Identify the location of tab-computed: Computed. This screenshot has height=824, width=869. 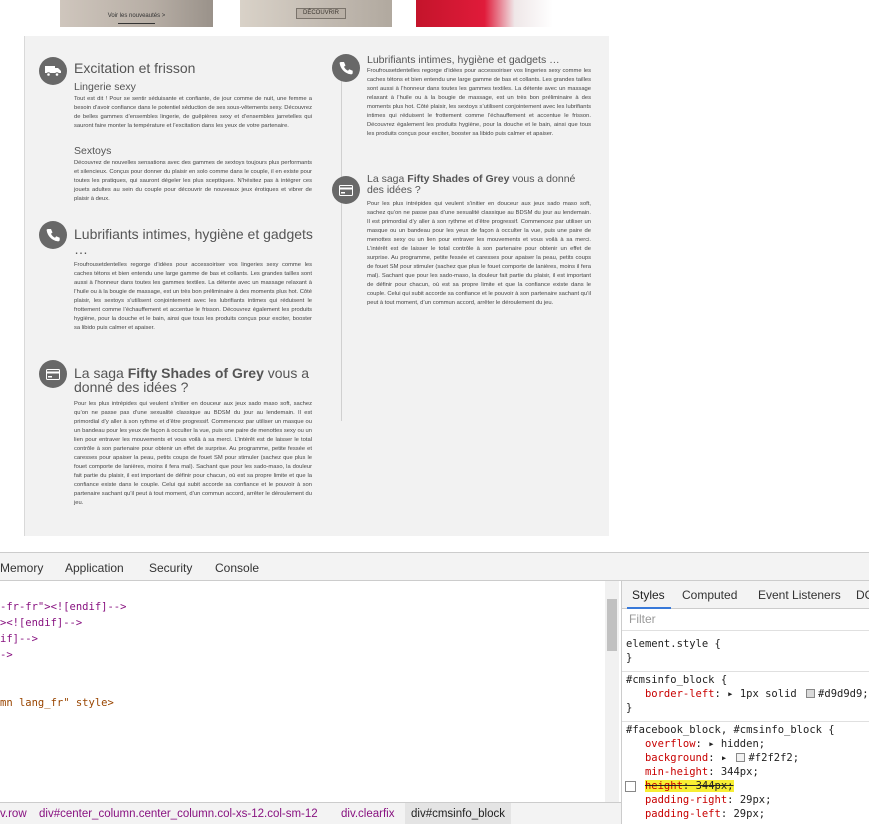
(709, 595).